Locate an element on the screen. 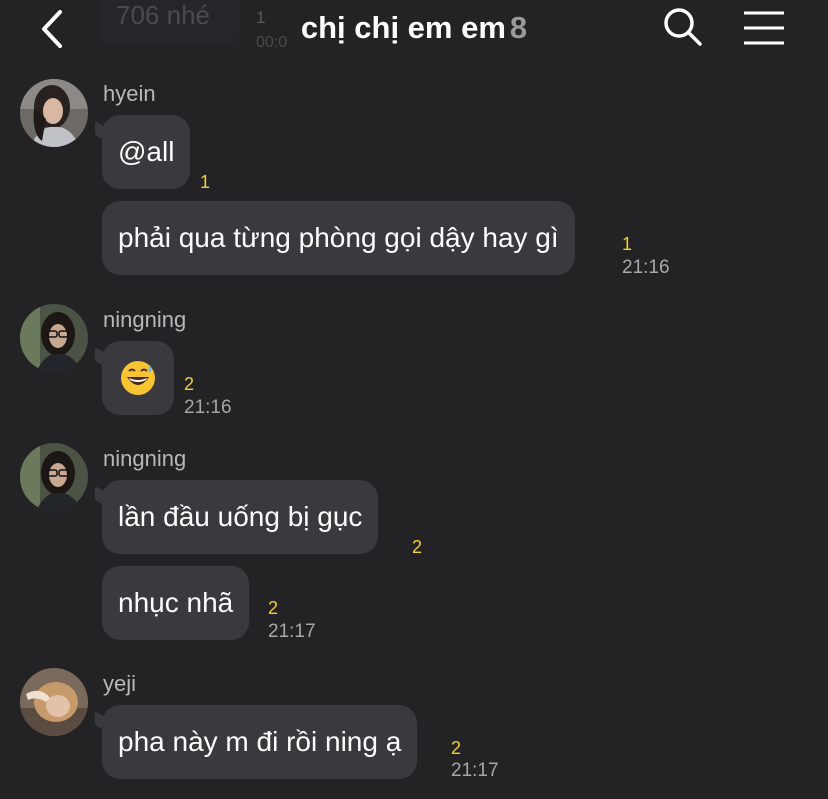  message-bubble: phải qua từng phòng gọi dậy hay gì is located at coordinates (338, 238).